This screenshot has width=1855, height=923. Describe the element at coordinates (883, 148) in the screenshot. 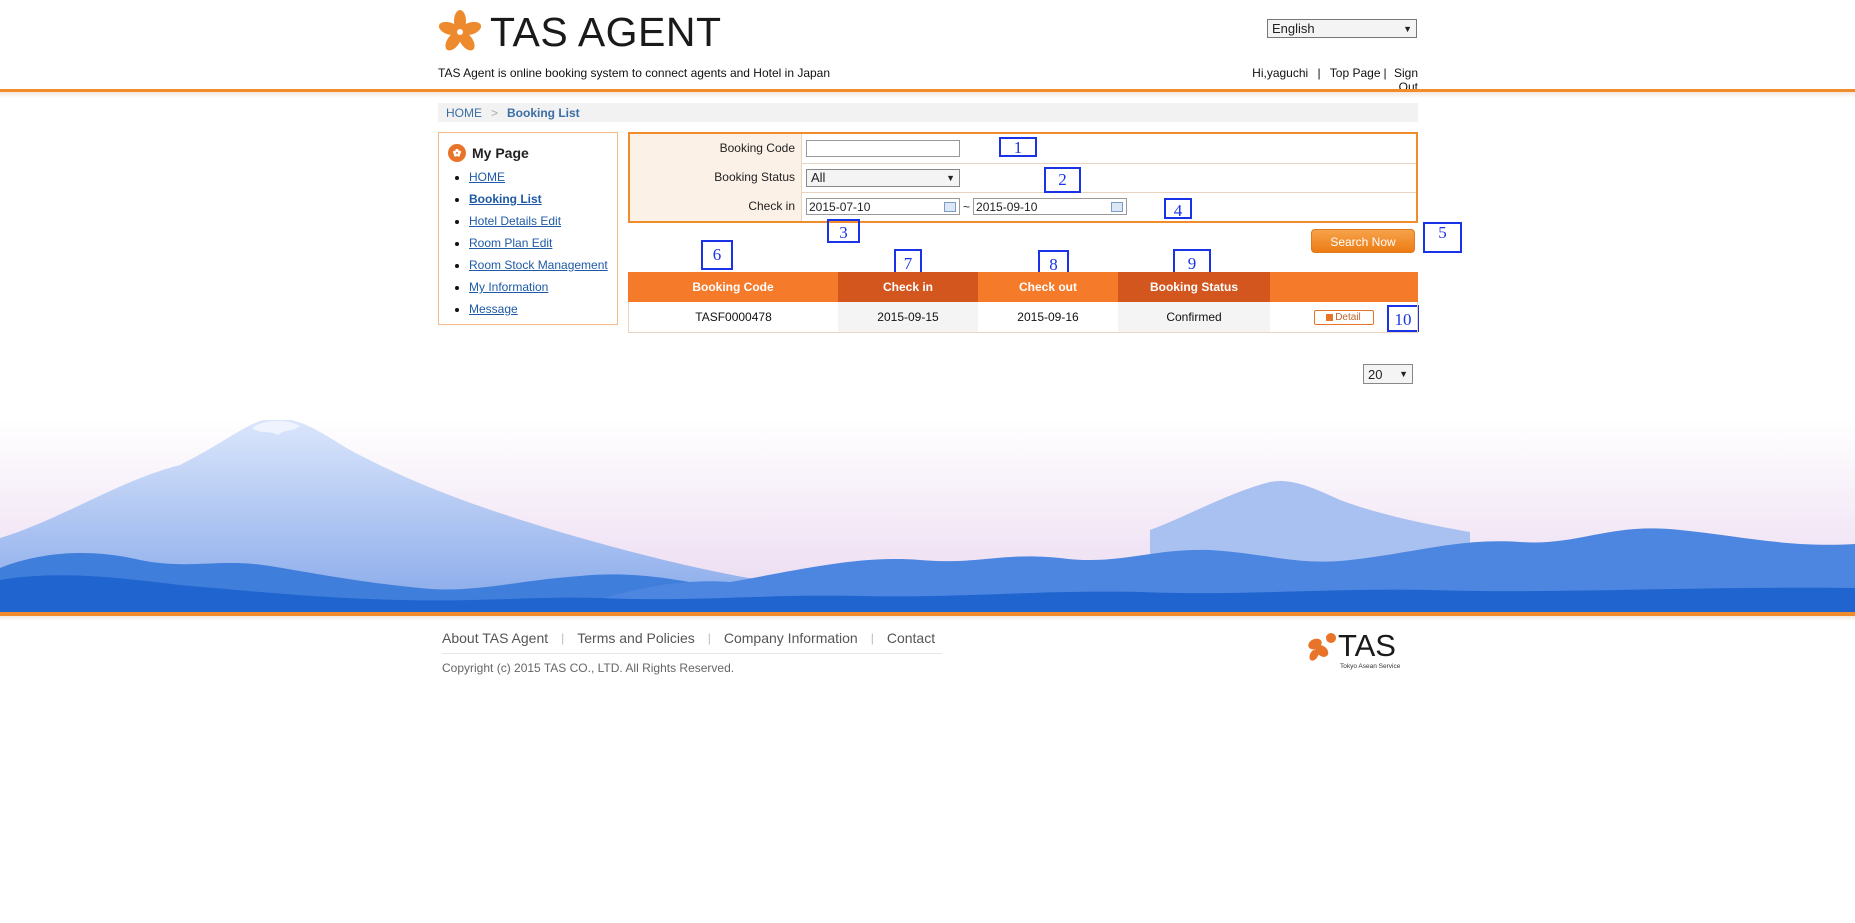

I see `booking-code-input` at that location.